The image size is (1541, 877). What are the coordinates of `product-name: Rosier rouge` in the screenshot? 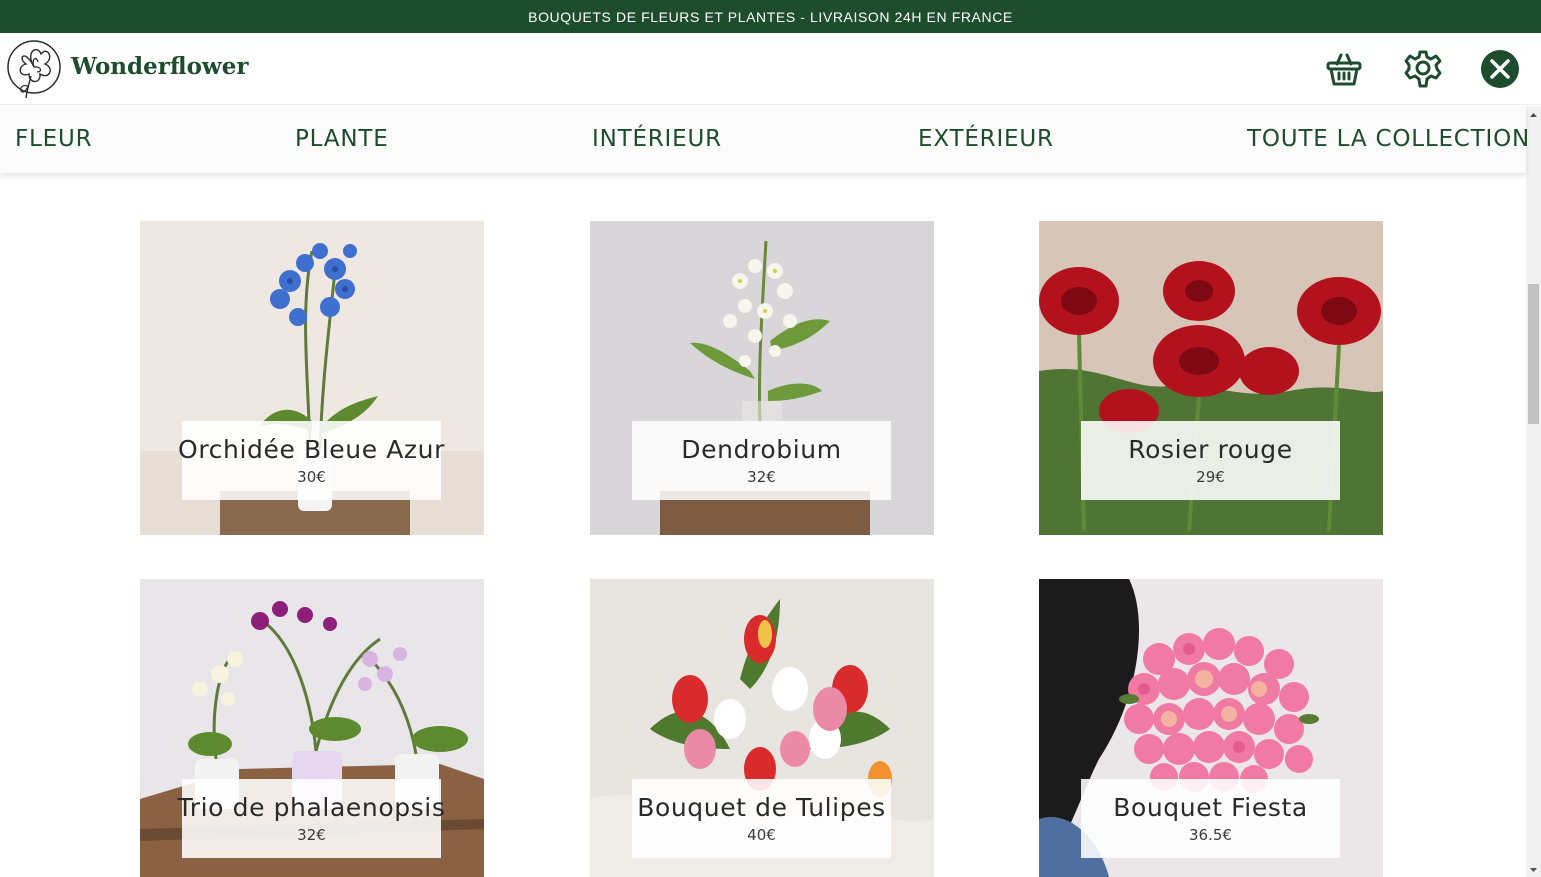 It's located at (1210, 449).